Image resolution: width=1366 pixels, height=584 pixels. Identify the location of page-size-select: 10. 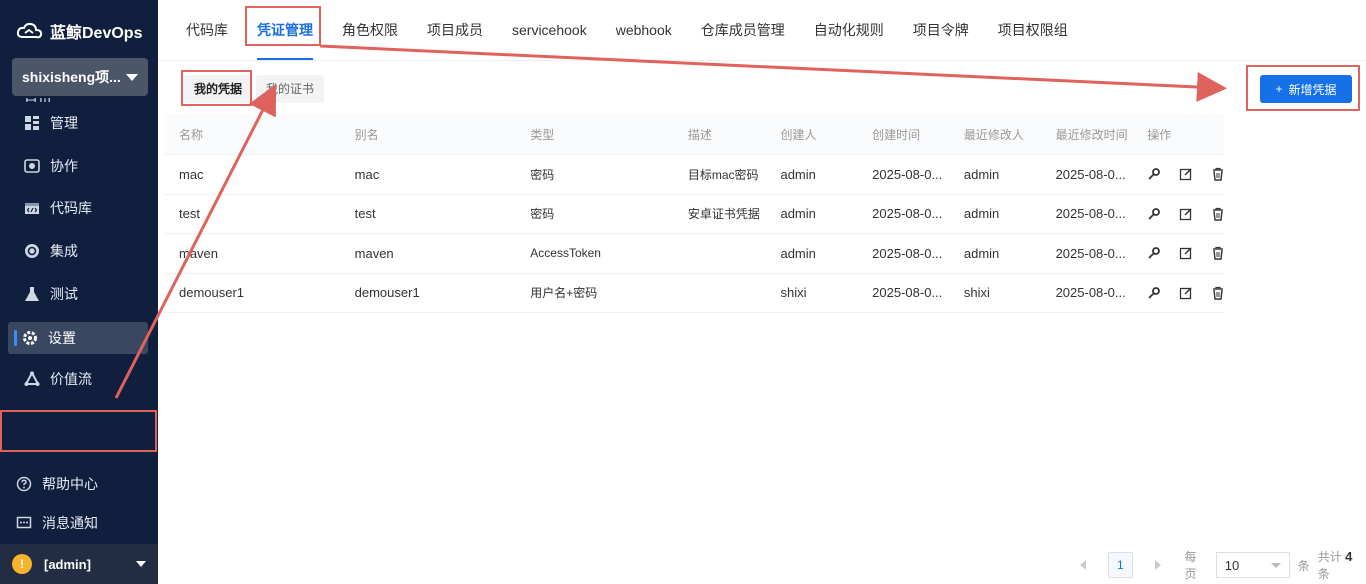
(1252, 565).